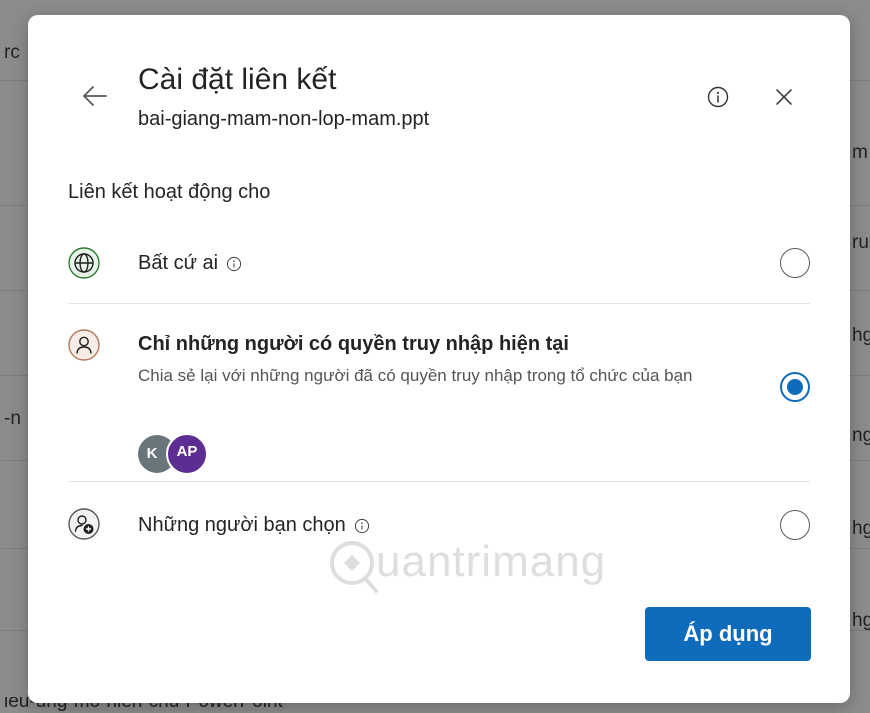 The image size is (870, 713). I want to click on option-label-text: Bất cứ ai, so click(178, 263).